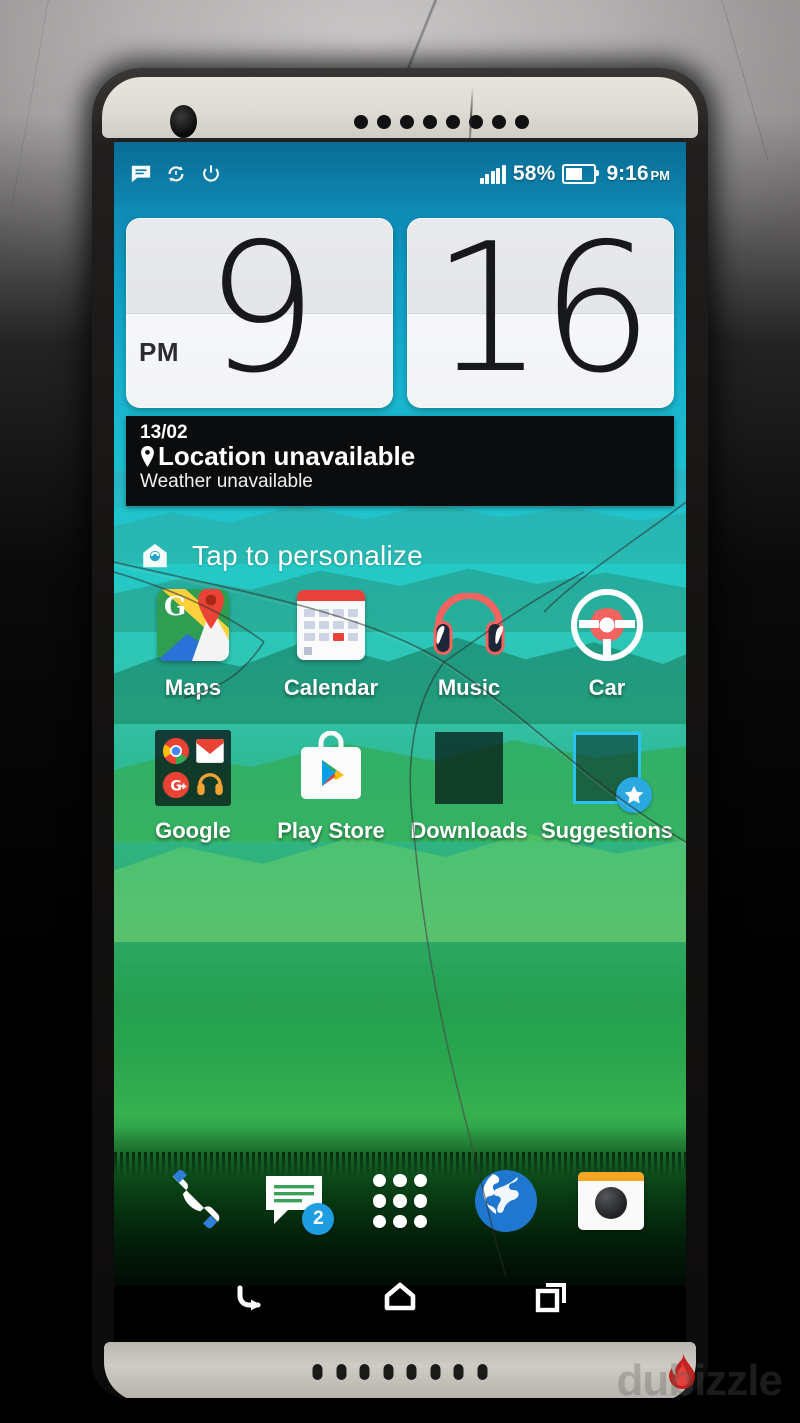 This screenshot has width=800, height=1423. I want to click on back-icon, so click(249, 1298).